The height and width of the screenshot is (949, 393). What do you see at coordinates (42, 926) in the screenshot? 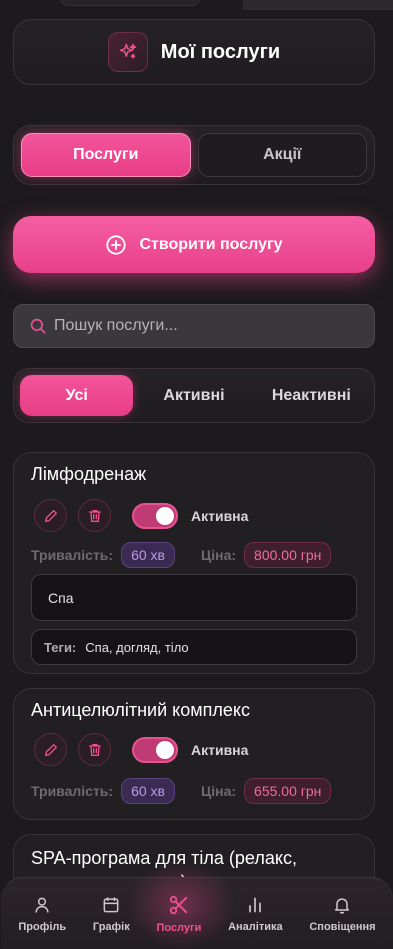
I see `nav-label: Профіль` at bounding box center [42, 926].